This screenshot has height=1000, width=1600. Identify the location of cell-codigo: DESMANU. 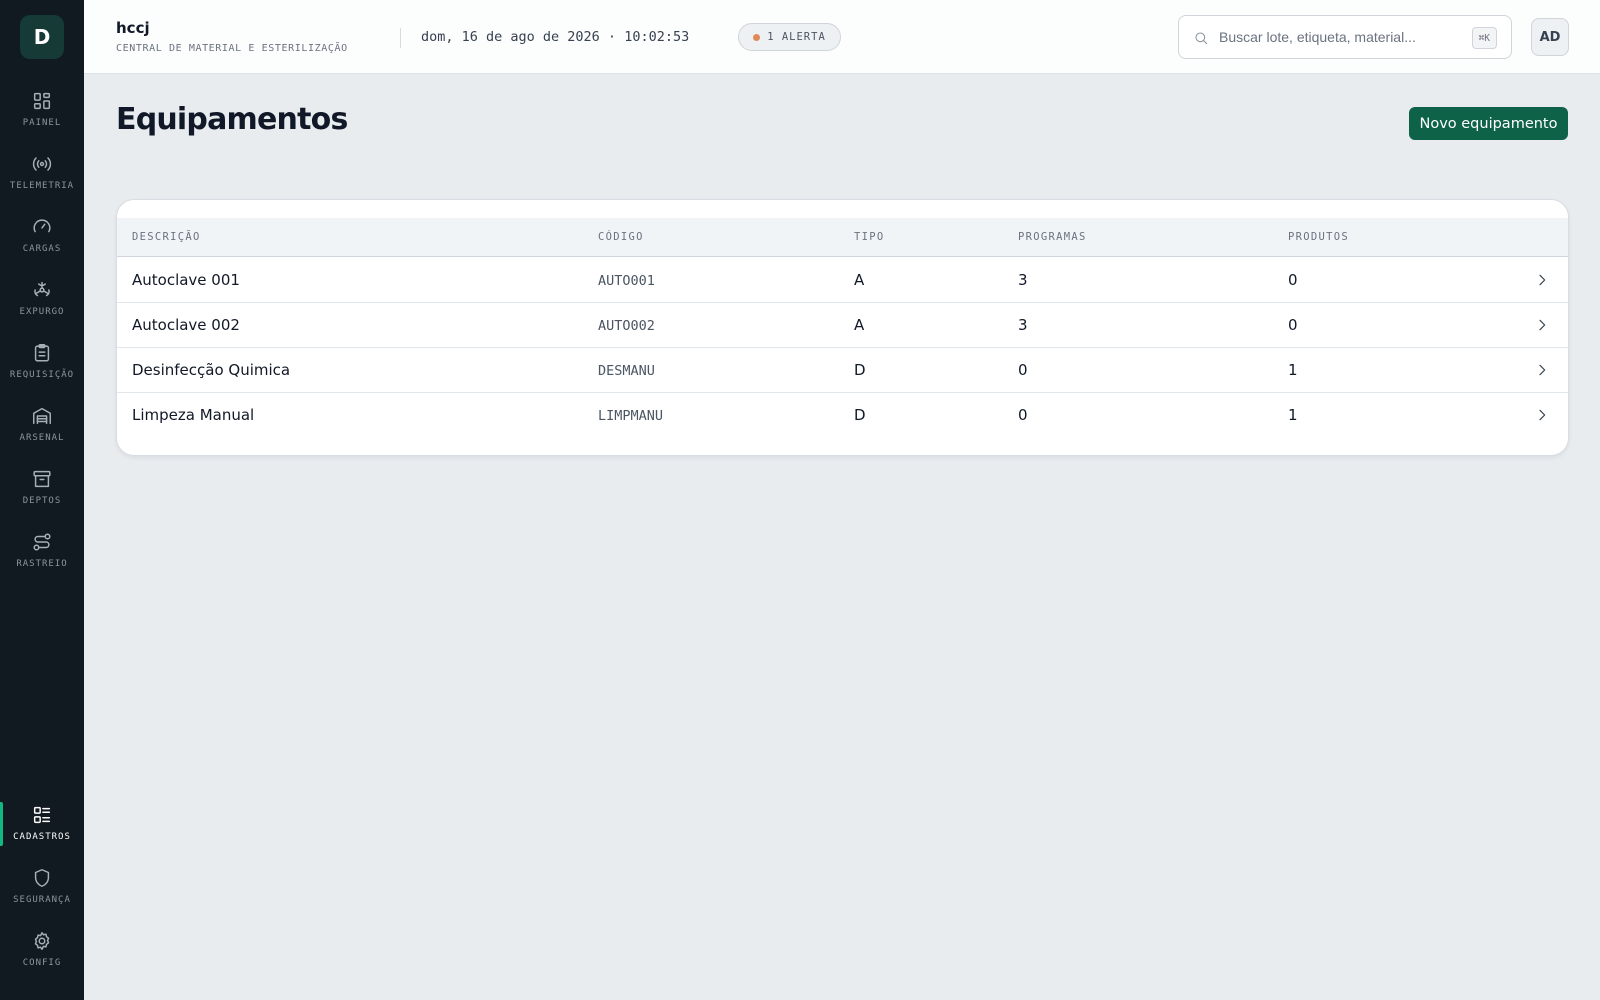
(626, 371).